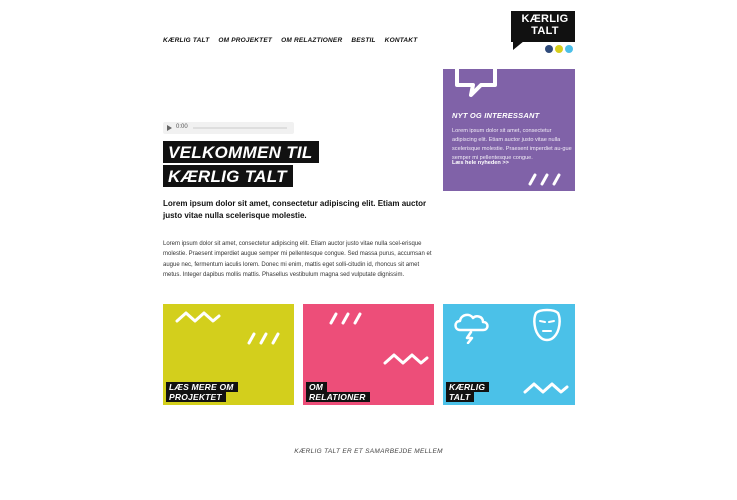  I want to click on tile-label: LÆS MERE OM PROJEKTET, so click(202, 392).